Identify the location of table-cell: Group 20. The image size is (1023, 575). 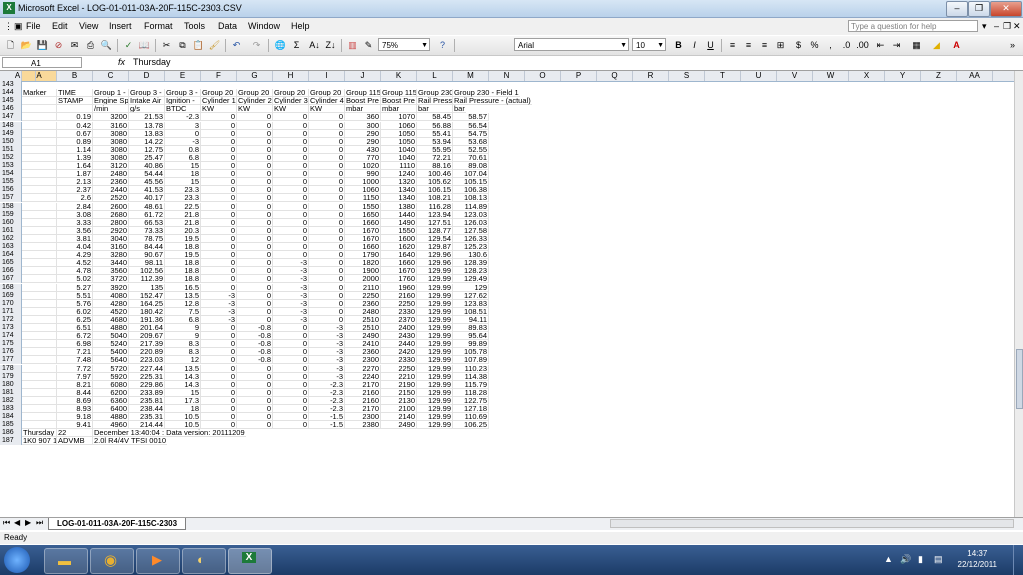
(291, 93).